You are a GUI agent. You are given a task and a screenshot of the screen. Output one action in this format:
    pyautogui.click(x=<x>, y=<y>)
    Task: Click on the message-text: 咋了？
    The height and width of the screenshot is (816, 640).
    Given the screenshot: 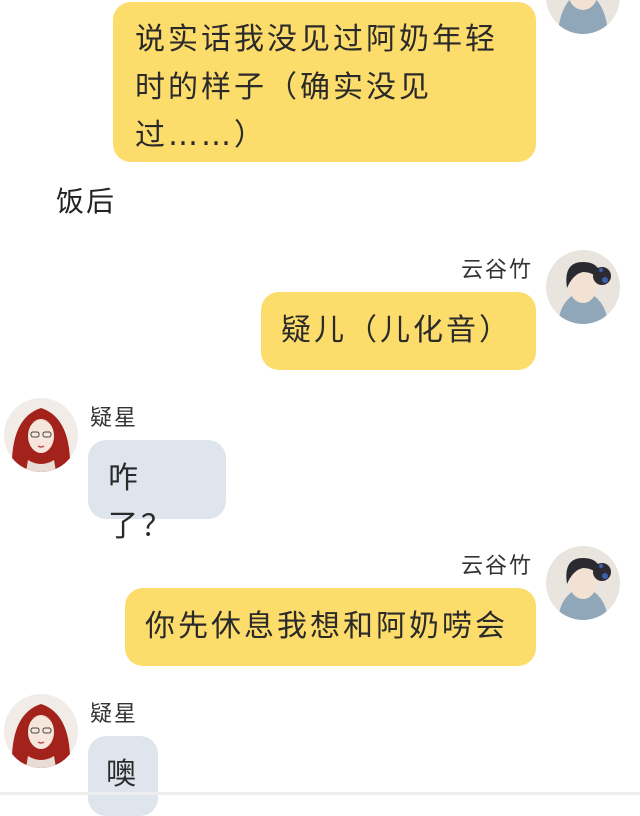 What is the action you would take?
    pyautogui.click(x=141, y=502)
    